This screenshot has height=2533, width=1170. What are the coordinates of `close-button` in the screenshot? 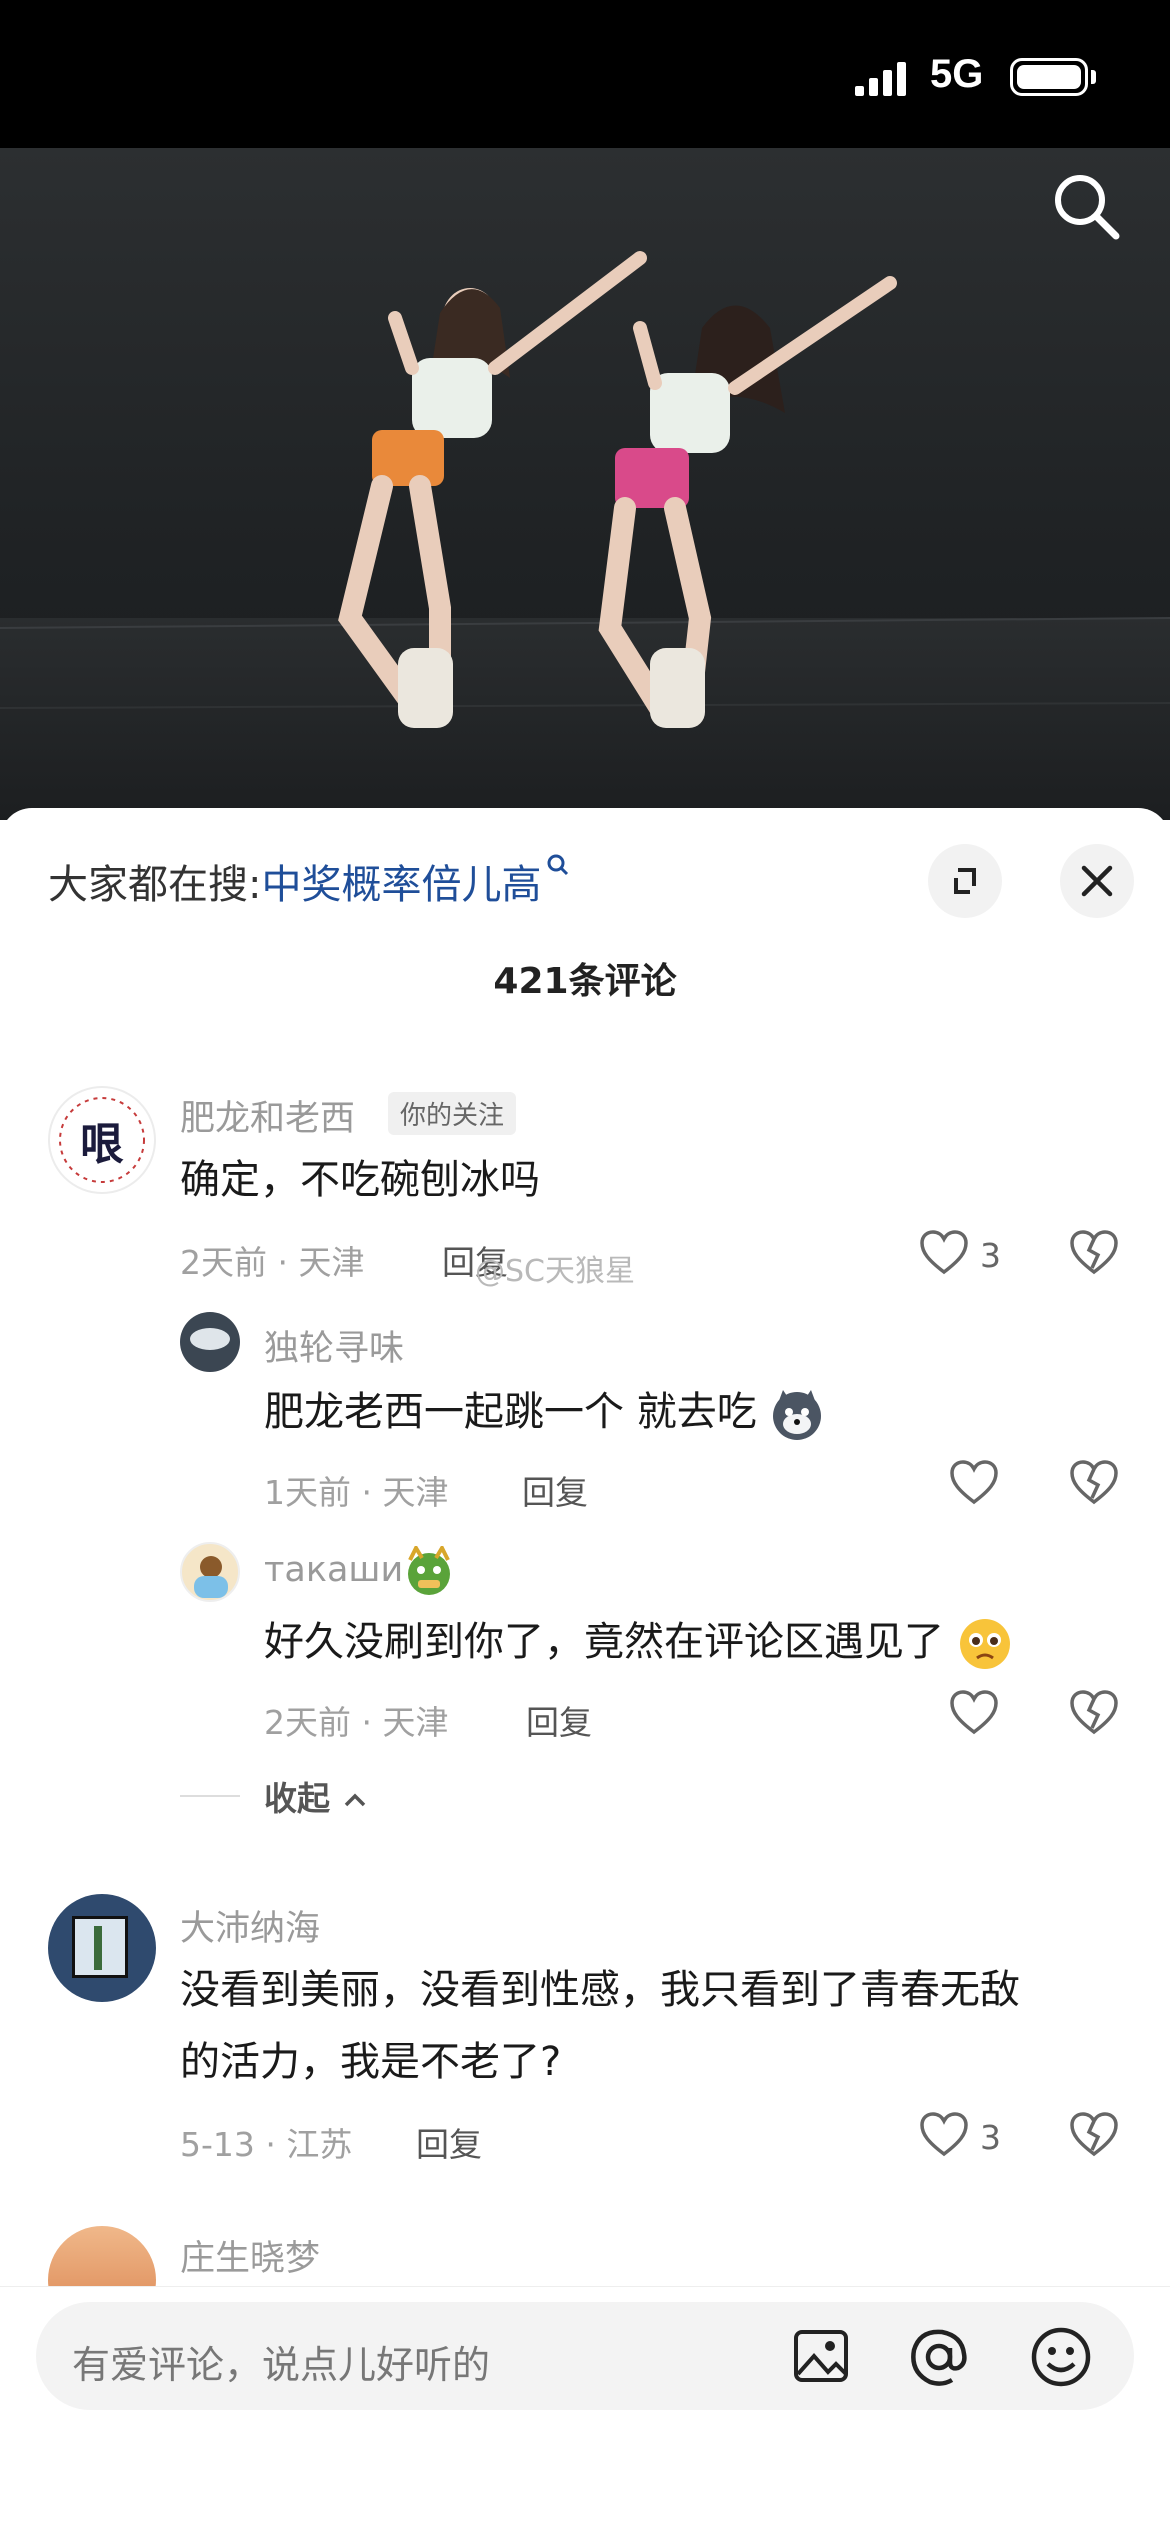 It's located at (1097, 881).